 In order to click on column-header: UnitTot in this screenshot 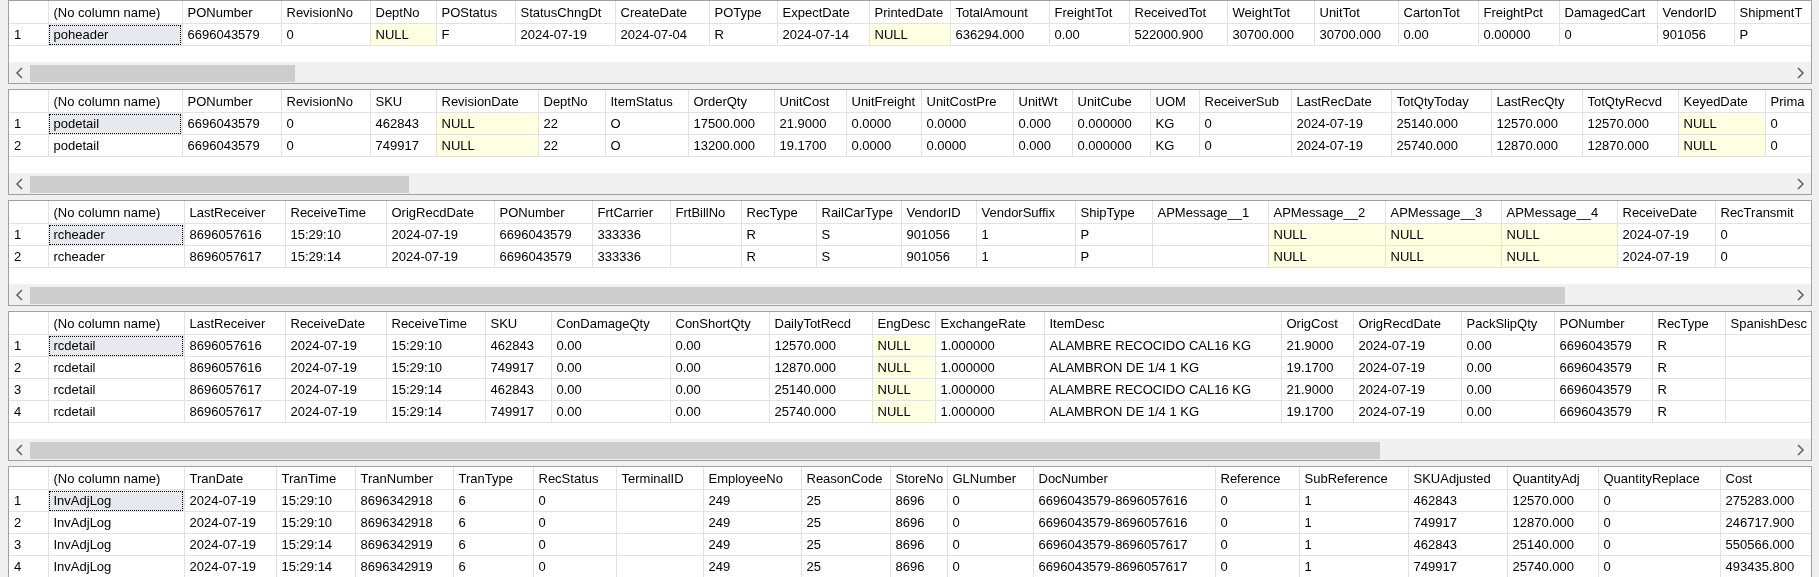, I will do `click(1356, 12)`.